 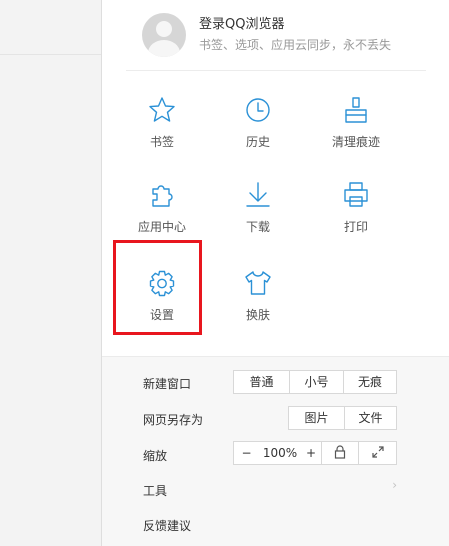 I want to click on app-center-label: 应用中心, so click(x=161, y=227).